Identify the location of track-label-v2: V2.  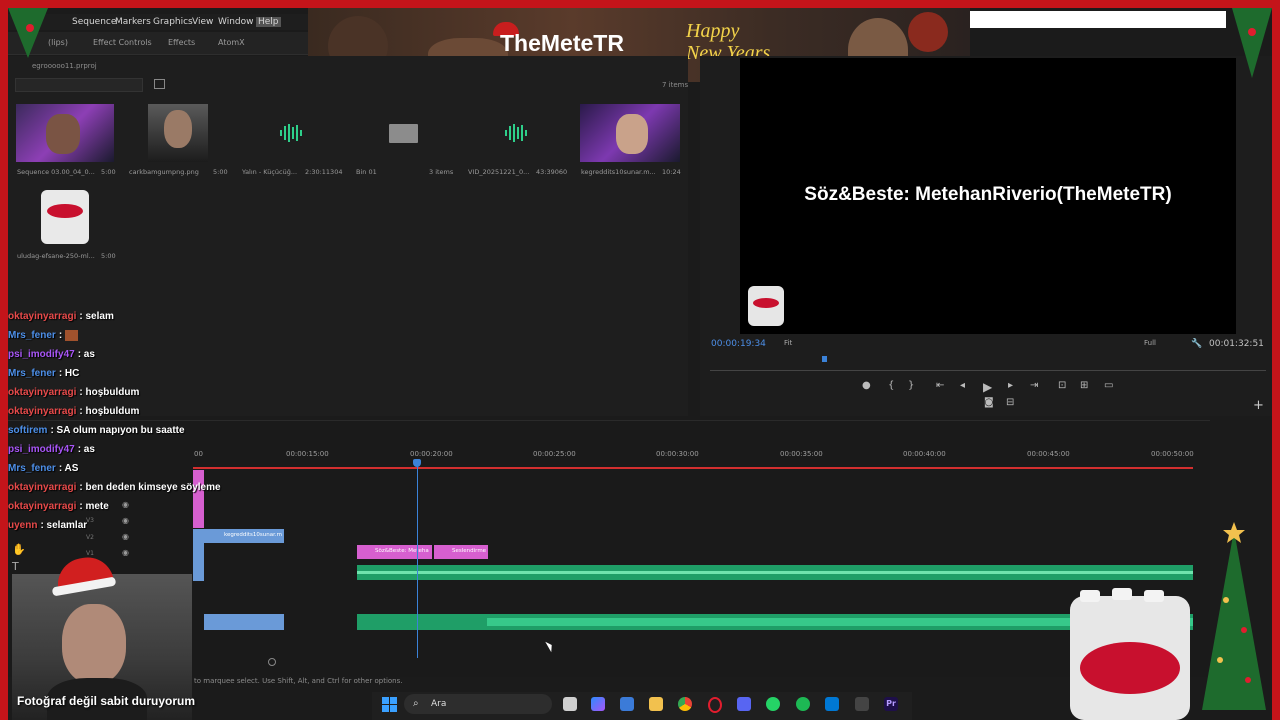
(90, 537).